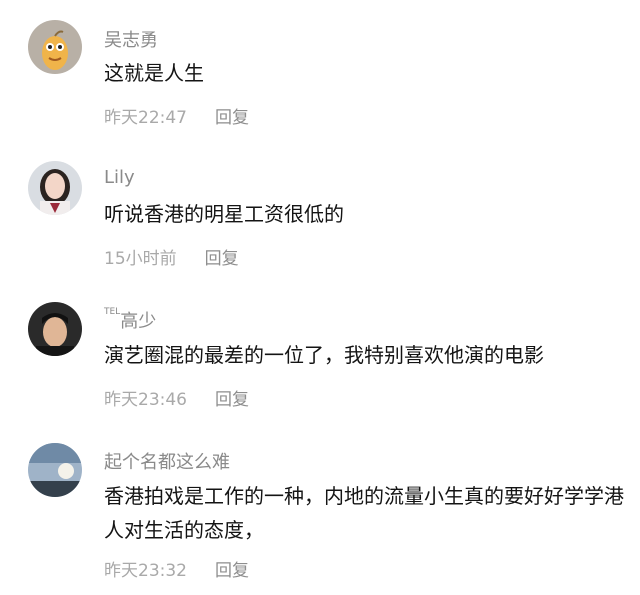  I want to click on comment-meta: 昨天22:47 回复, so click(176, 115).